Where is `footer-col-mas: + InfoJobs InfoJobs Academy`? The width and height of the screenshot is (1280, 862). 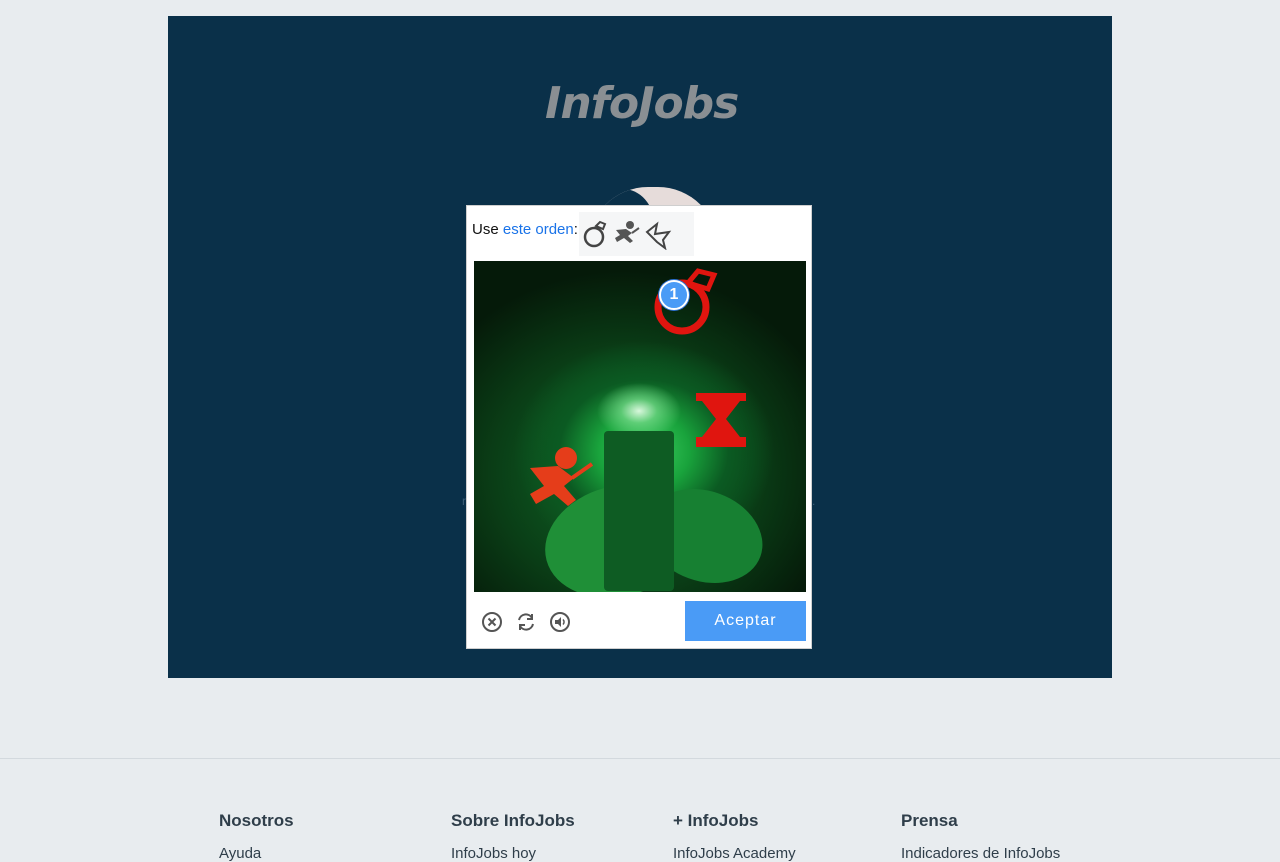 footer-col-mas: + InfoJobs InfoJobs Academy is located at coordinates (734, 836).